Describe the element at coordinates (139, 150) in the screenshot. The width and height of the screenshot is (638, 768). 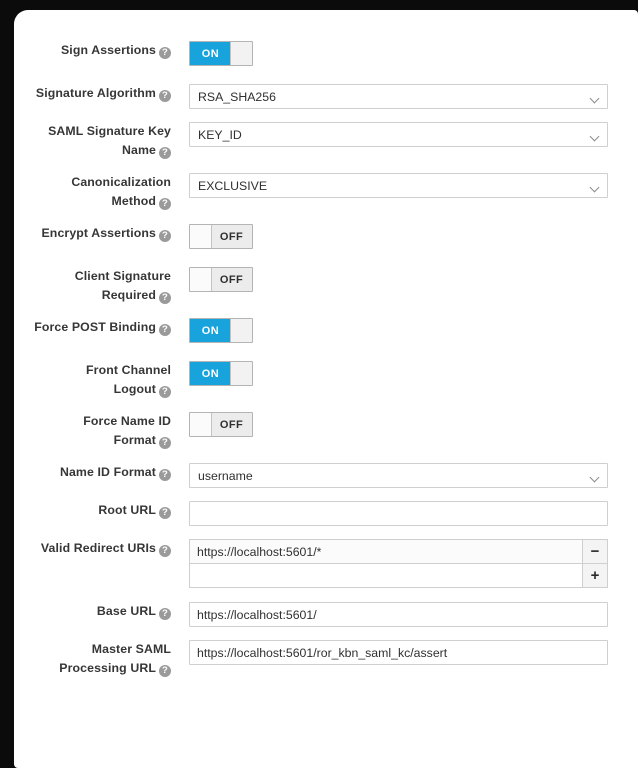
I see `label-text: Name` at that location.